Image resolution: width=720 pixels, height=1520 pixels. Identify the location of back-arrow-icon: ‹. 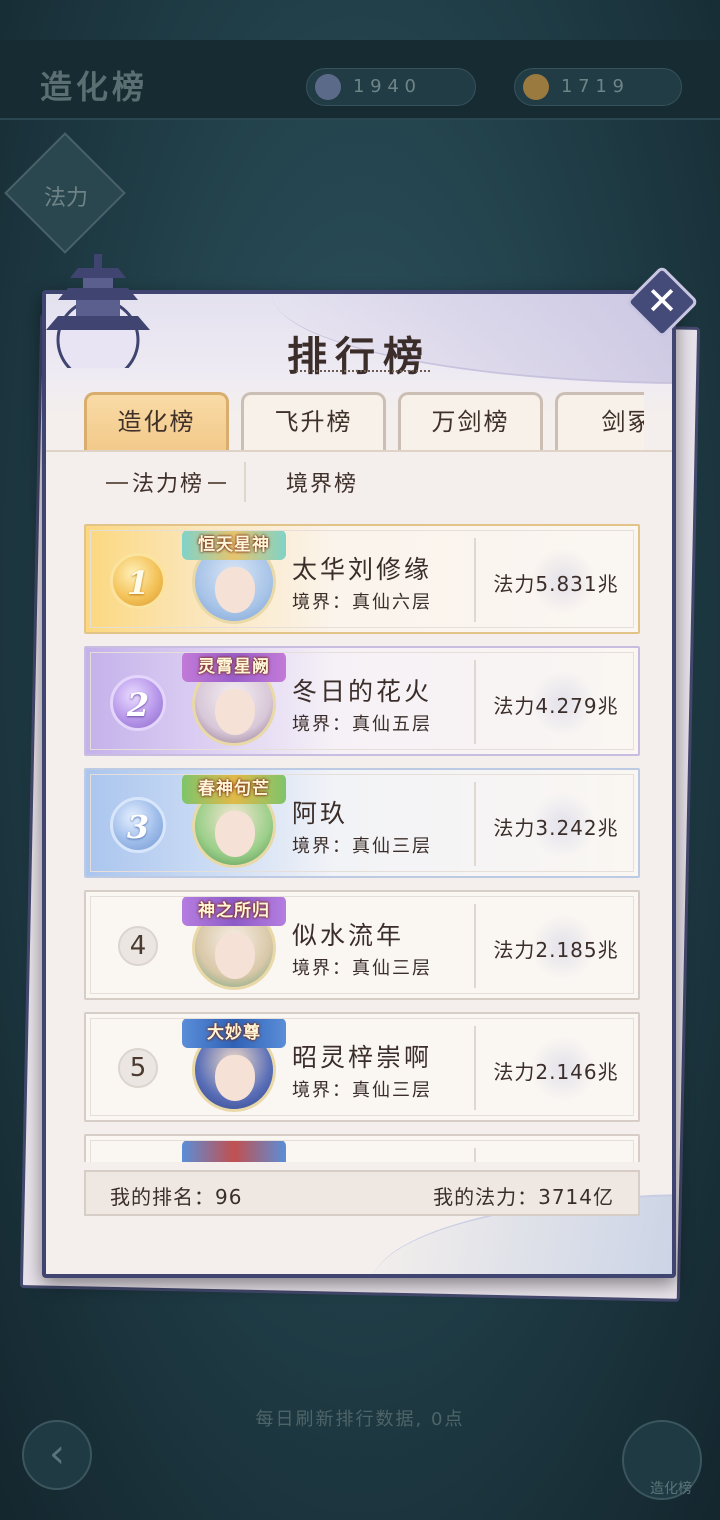
(57, 1455).